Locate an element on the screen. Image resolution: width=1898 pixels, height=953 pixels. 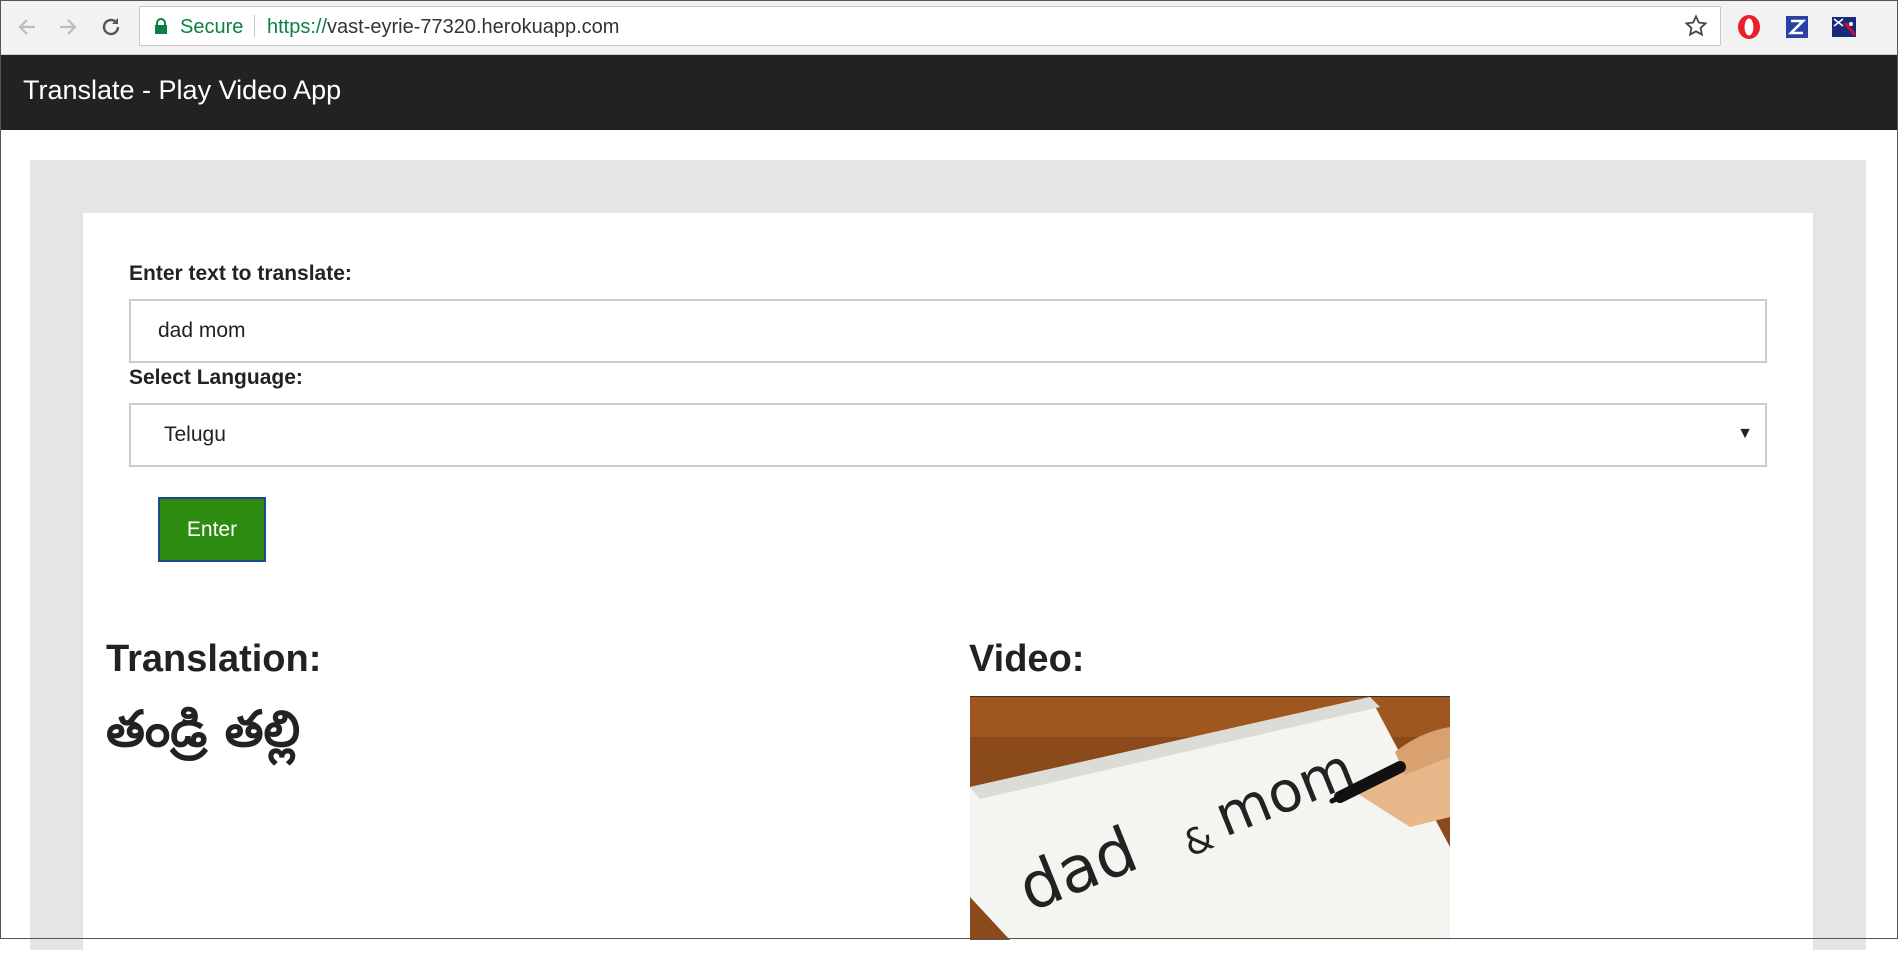
video-thumbnail-image: dad & mom is located at coordinates (1210, 818).